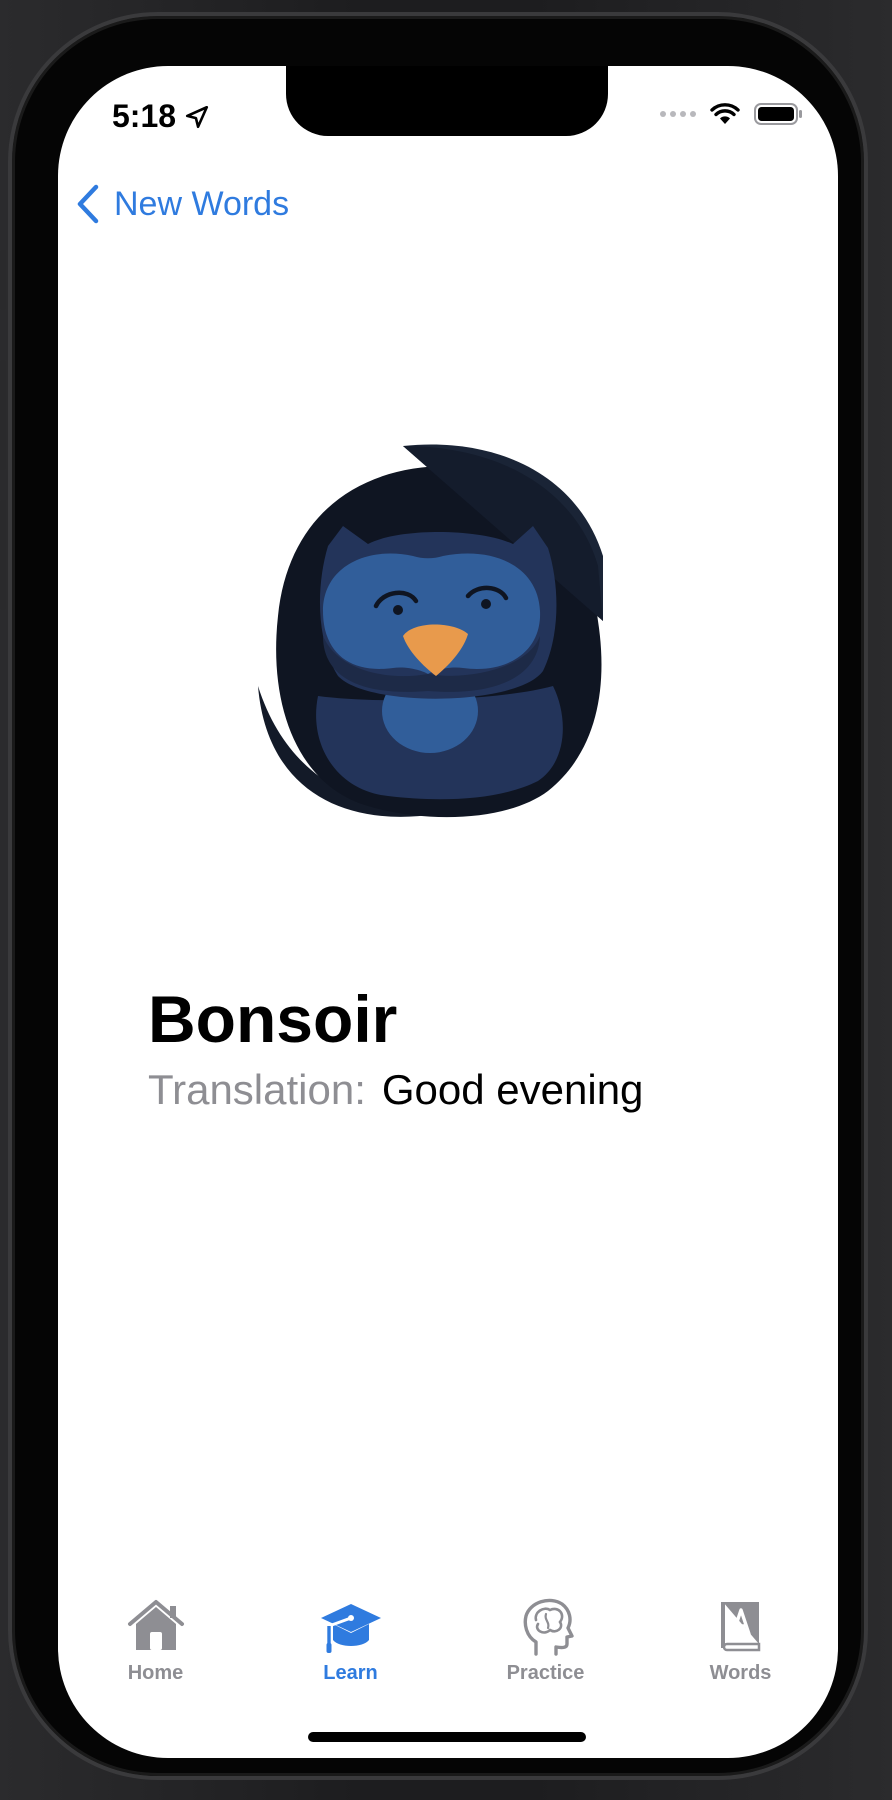 The width and height of the screenshot is (892, 1800). I want to click on tab-practice: Practice, so click(545, 1654).